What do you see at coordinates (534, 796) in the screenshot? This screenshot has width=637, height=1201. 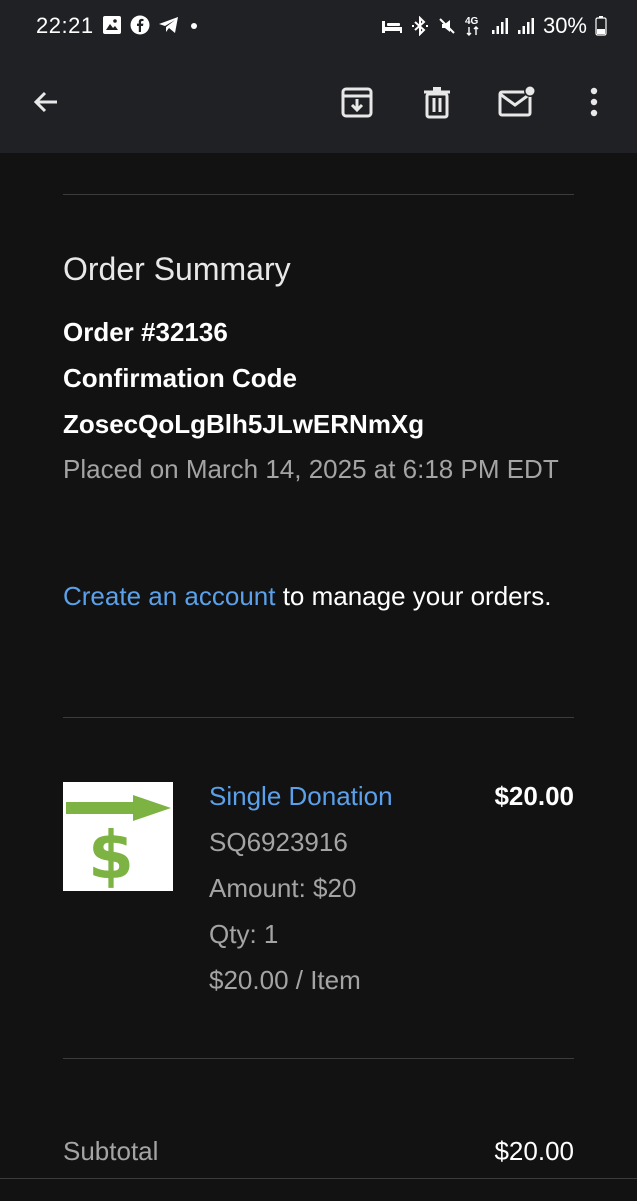 I see `item-price: $20.00` at bounding box center [534, 796].